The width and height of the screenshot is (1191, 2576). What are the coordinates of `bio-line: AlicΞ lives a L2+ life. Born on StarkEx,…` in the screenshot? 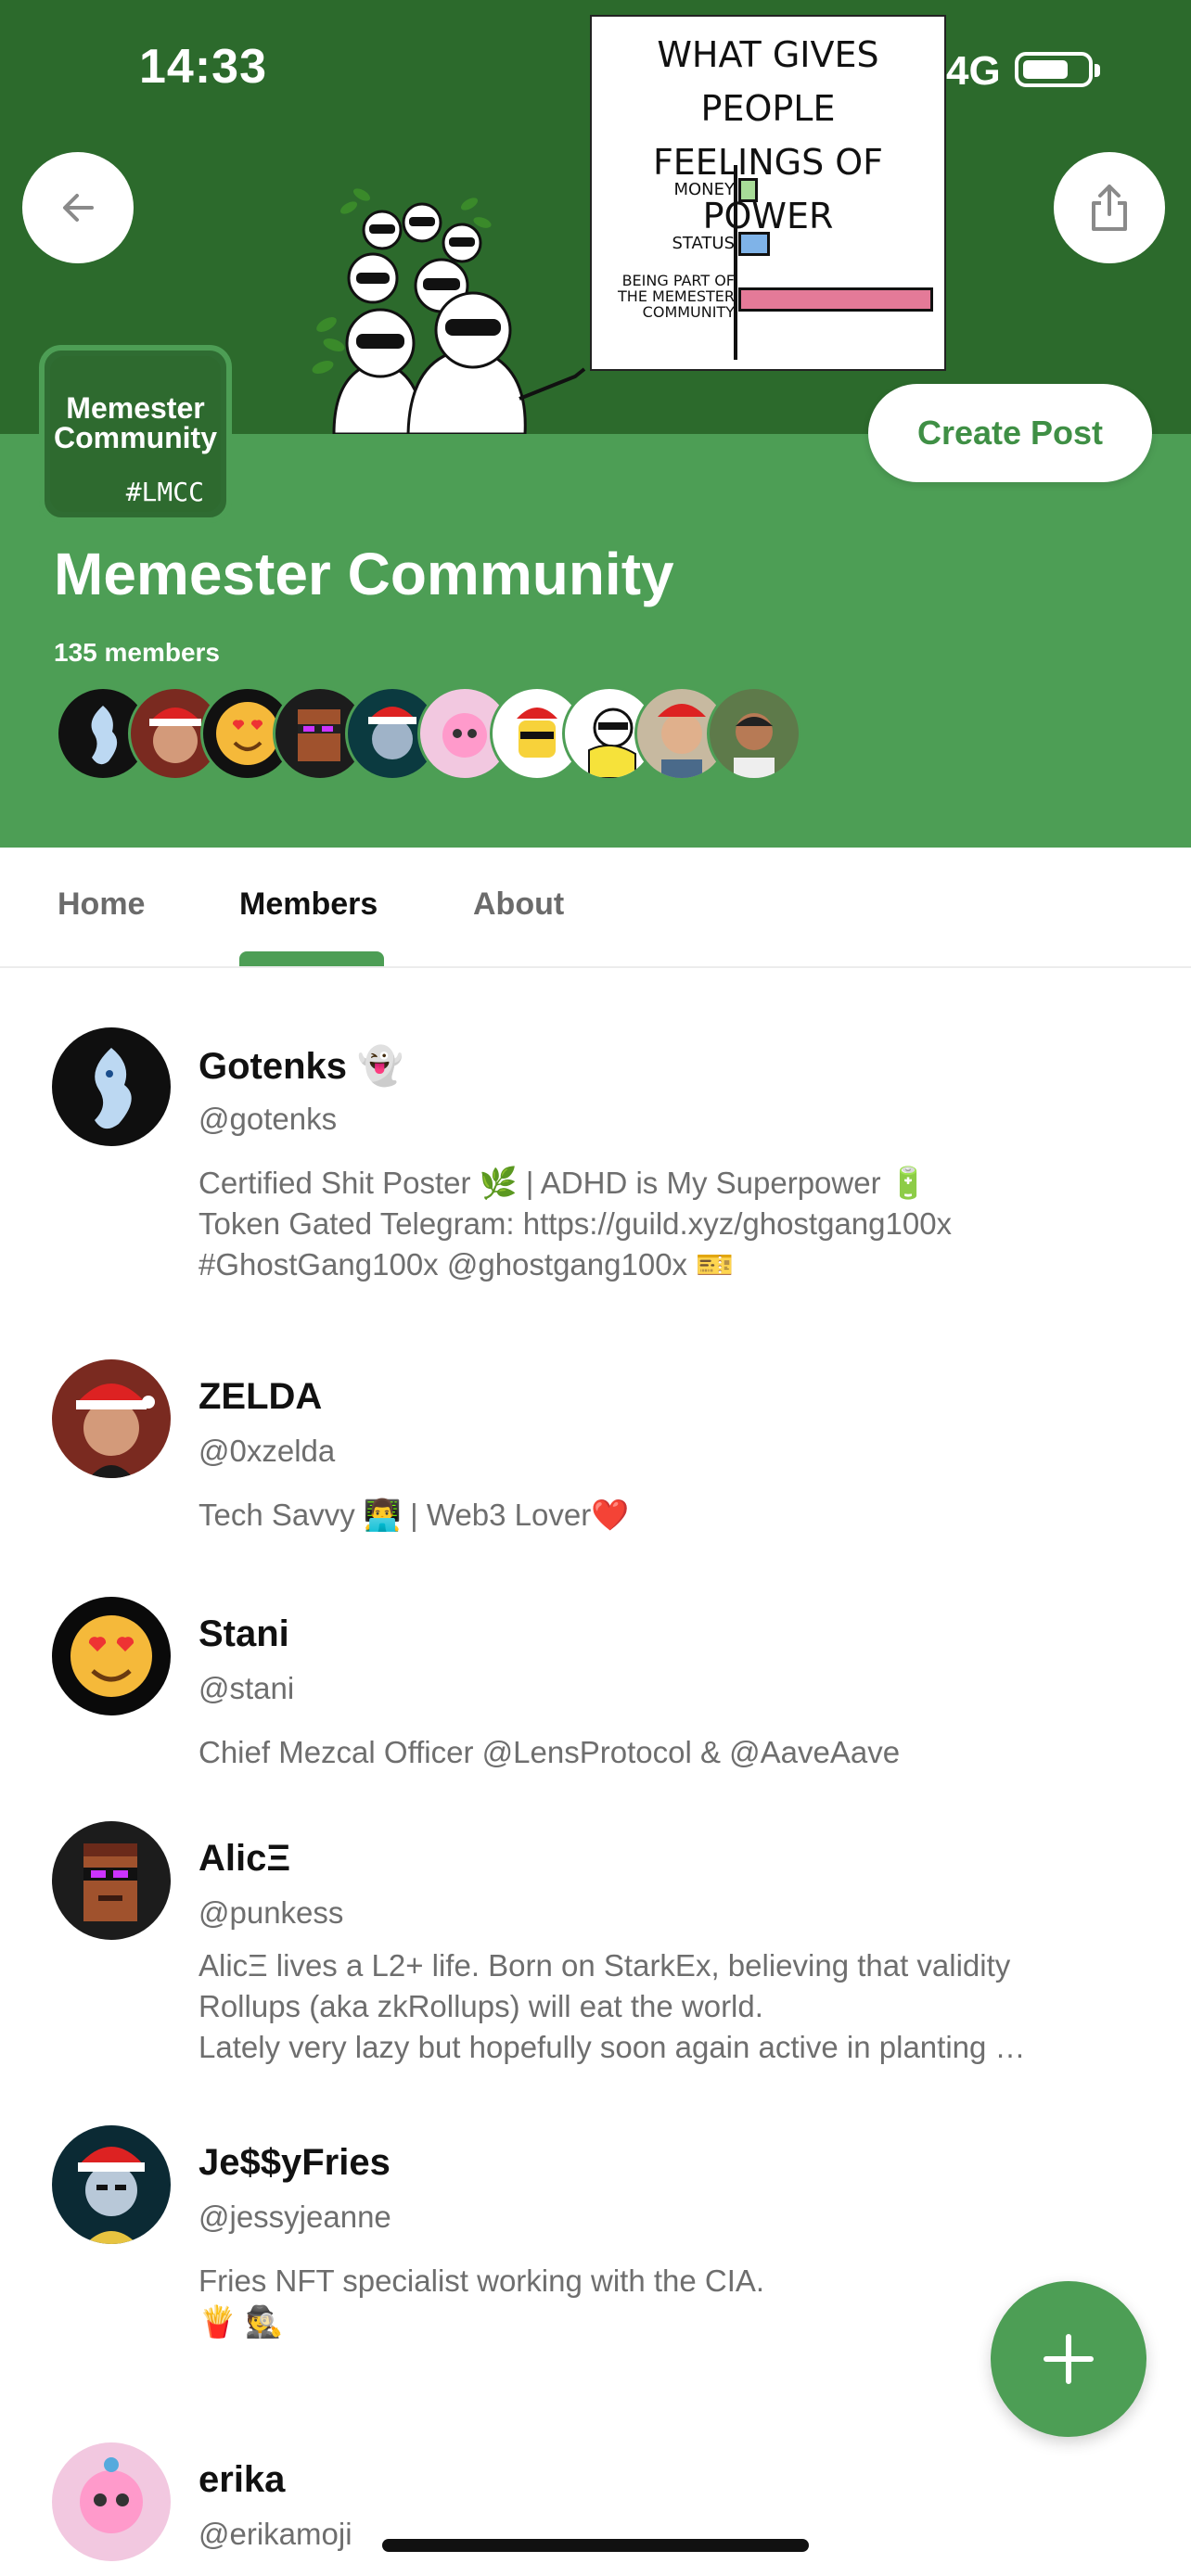 It's located at (604, 1966).